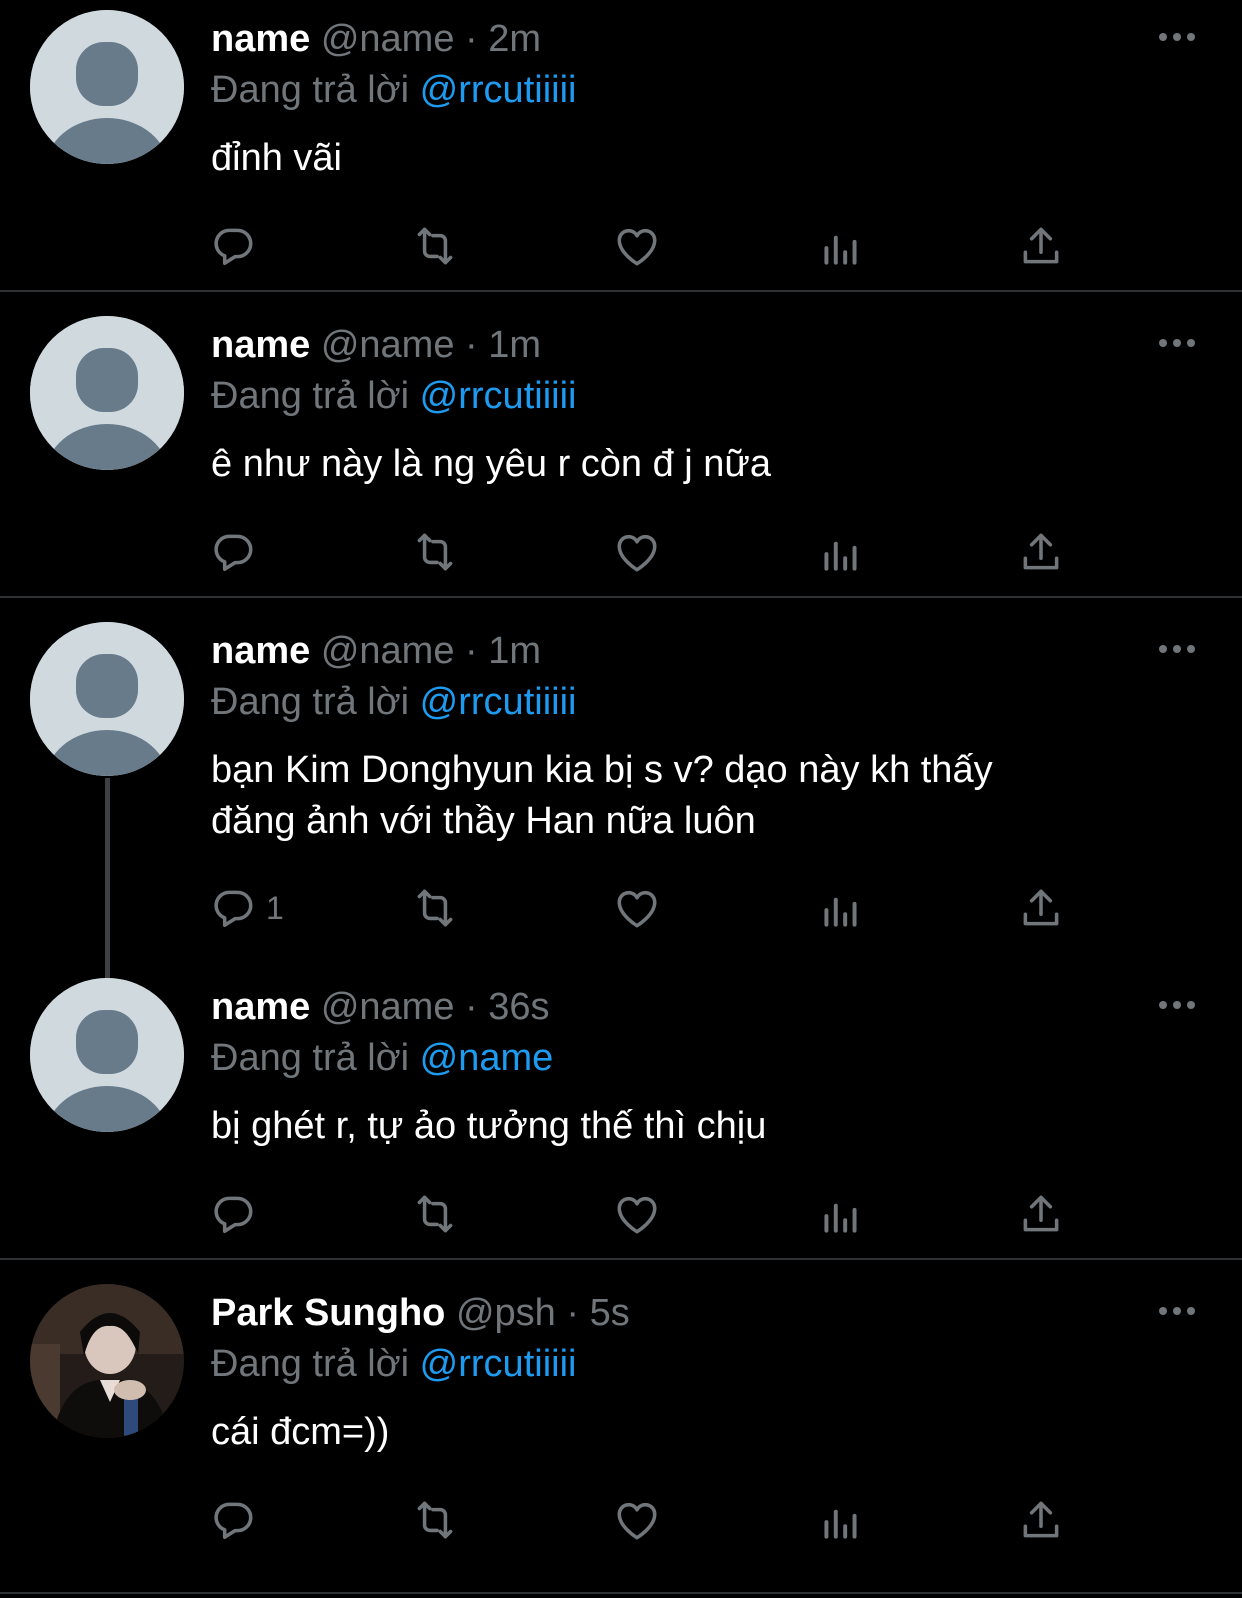  What do you see at coordinates (491, 464) in the screenshot?
I see `tweet-text: ê như này là ng yêu r còn đ j nữa` at bounding box center [491, 464].